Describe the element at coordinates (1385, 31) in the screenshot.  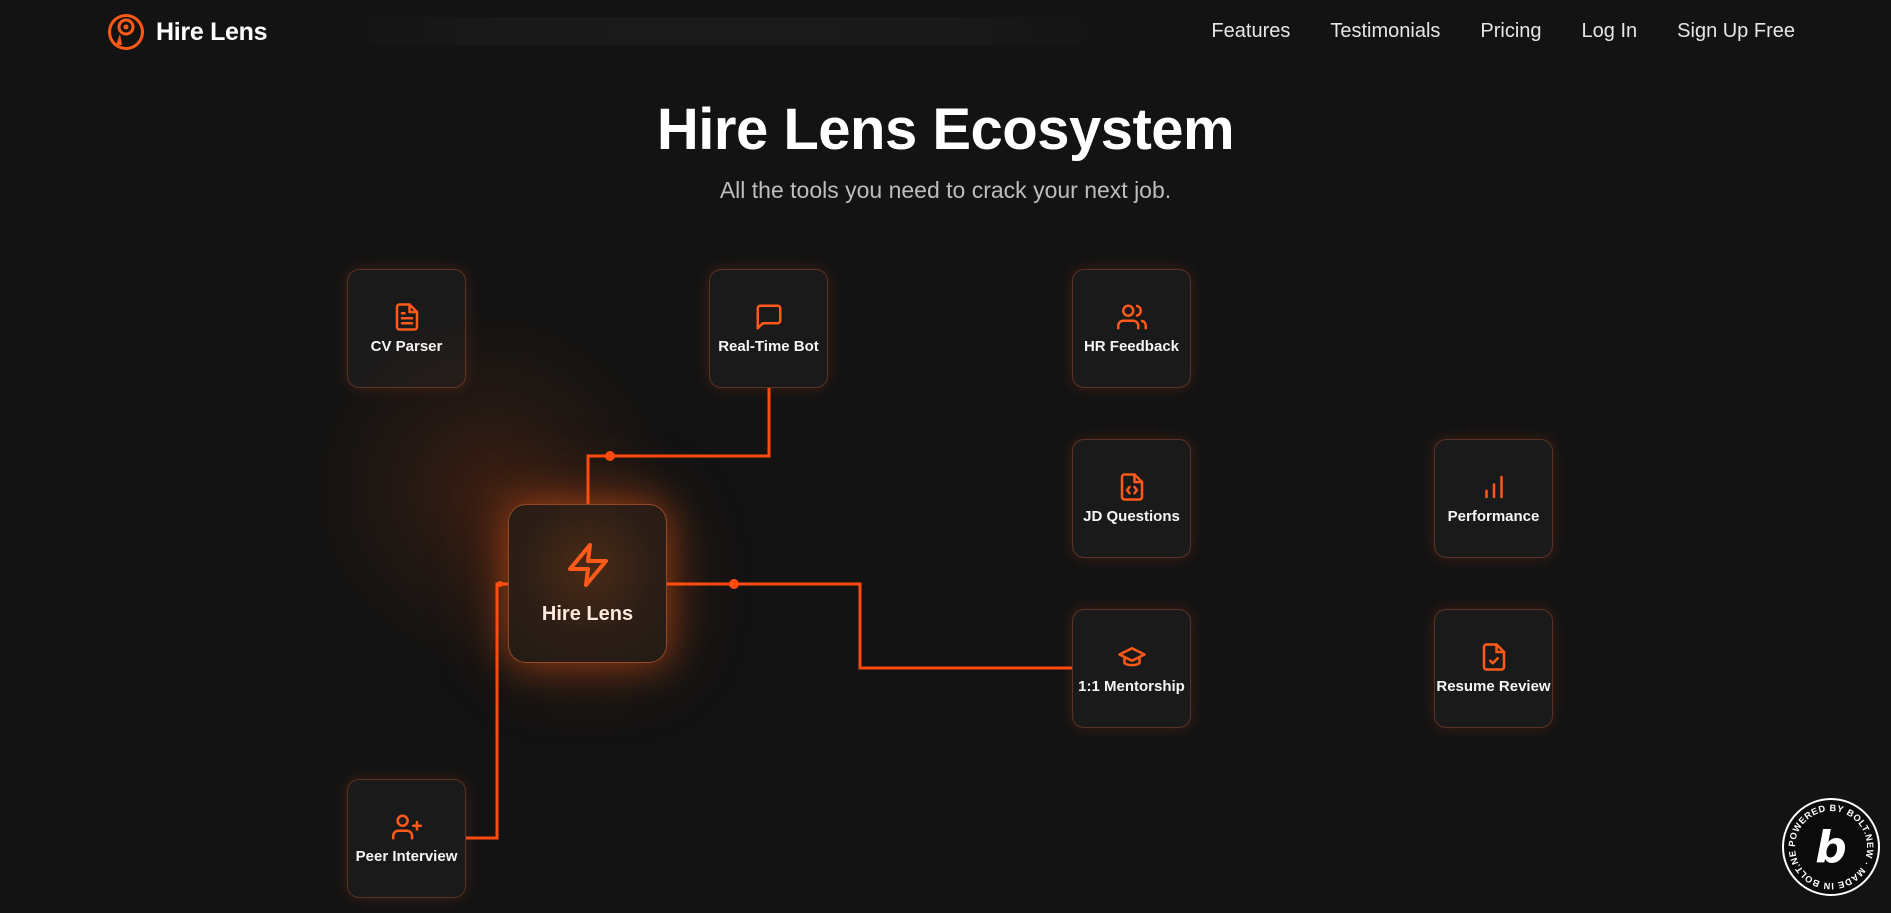
I see `nav-link-testimonials: Testimonials` at that location.